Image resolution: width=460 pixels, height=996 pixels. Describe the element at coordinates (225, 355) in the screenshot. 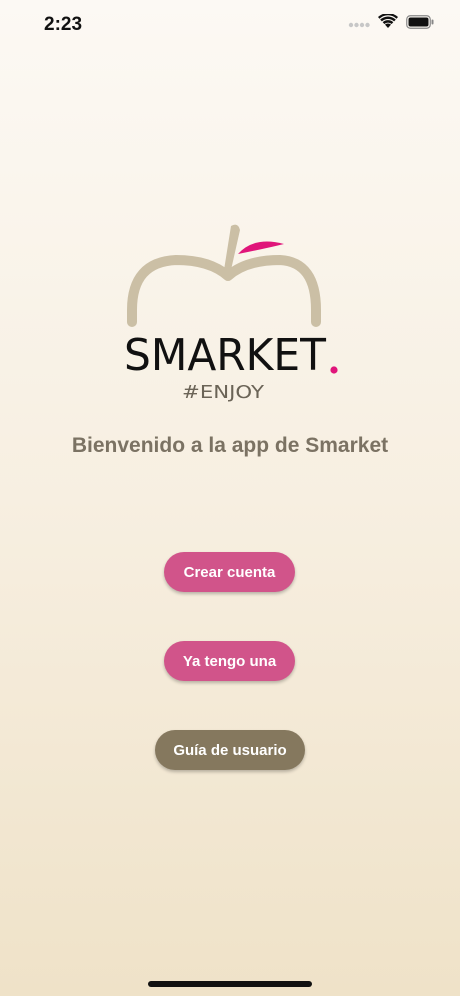

I see `logo-brand-text: SMARKET` at that location.